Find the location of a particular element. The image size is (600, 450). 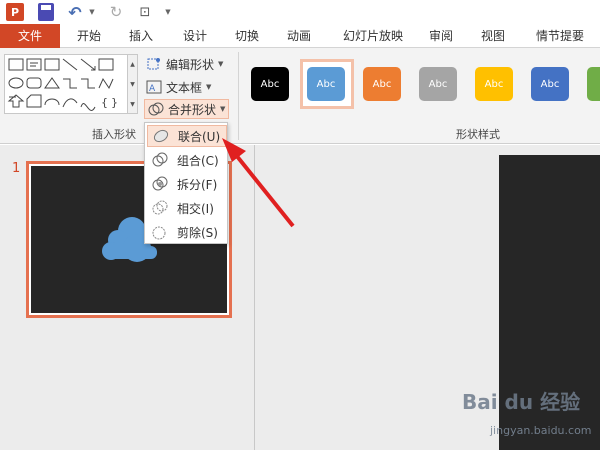

watermark-main: Bai du 经验 is located at coordinates (521, 402).